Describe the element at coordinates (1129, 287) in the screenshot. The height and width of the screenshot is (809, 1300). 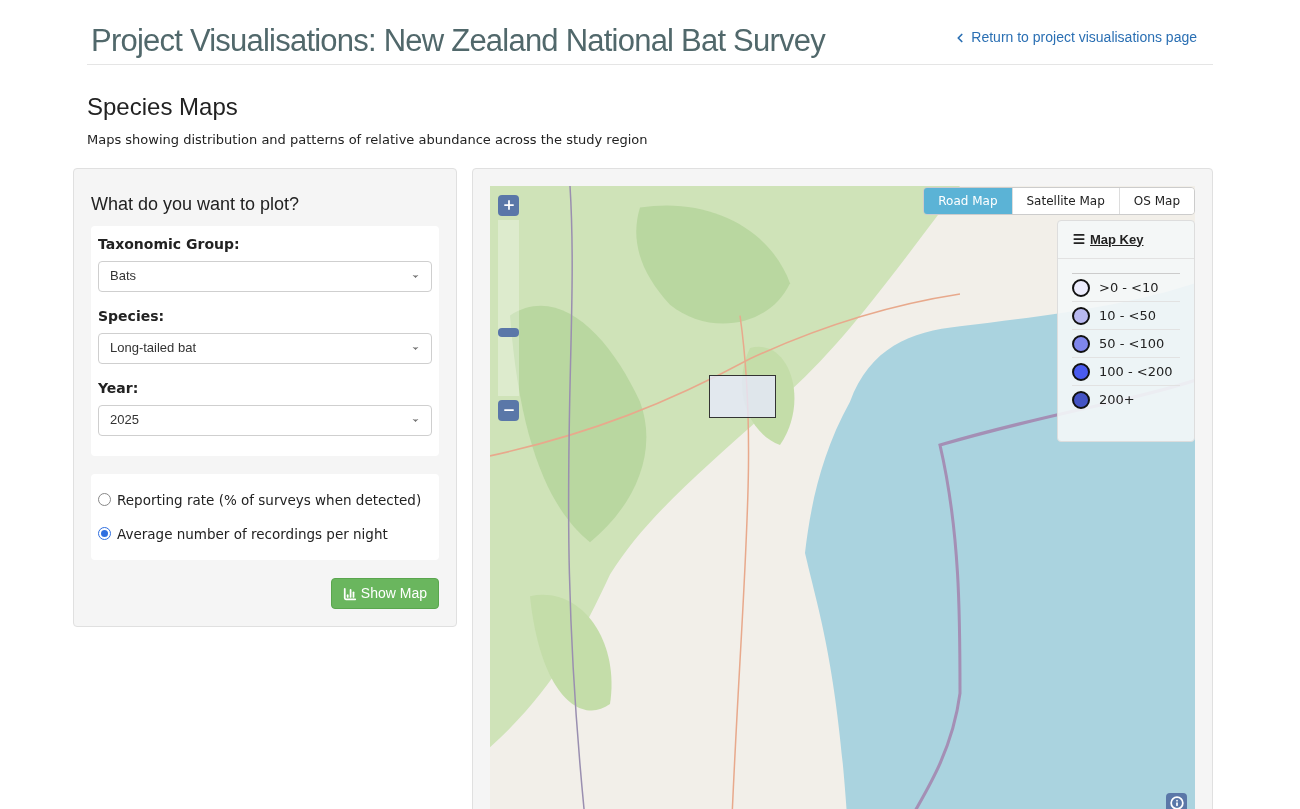
I see `legend-label: >0 - <10` at that location.